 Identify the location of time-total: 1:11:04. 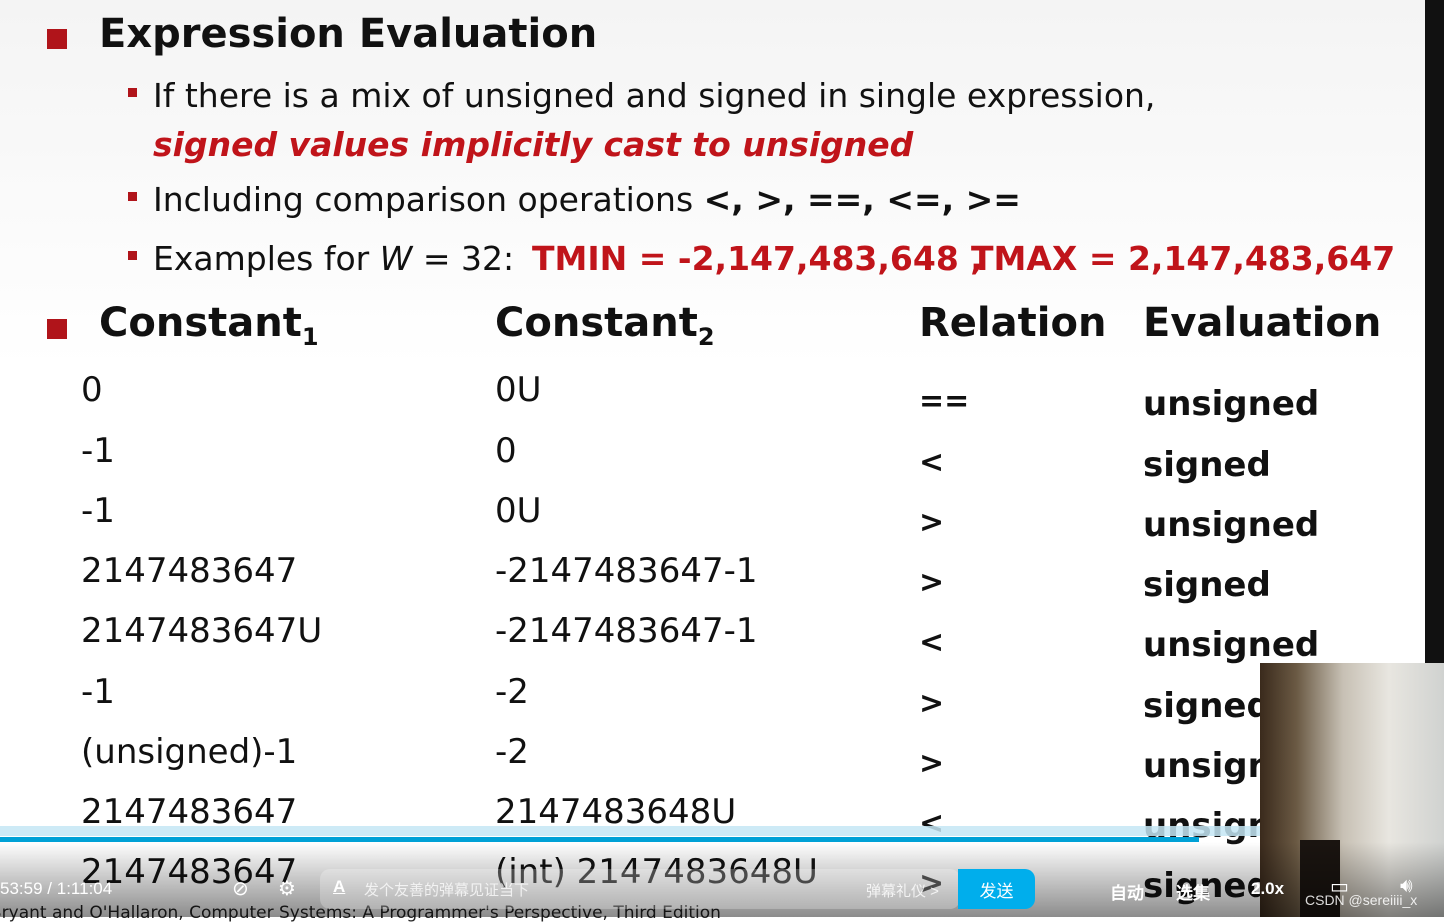
(84, 888).